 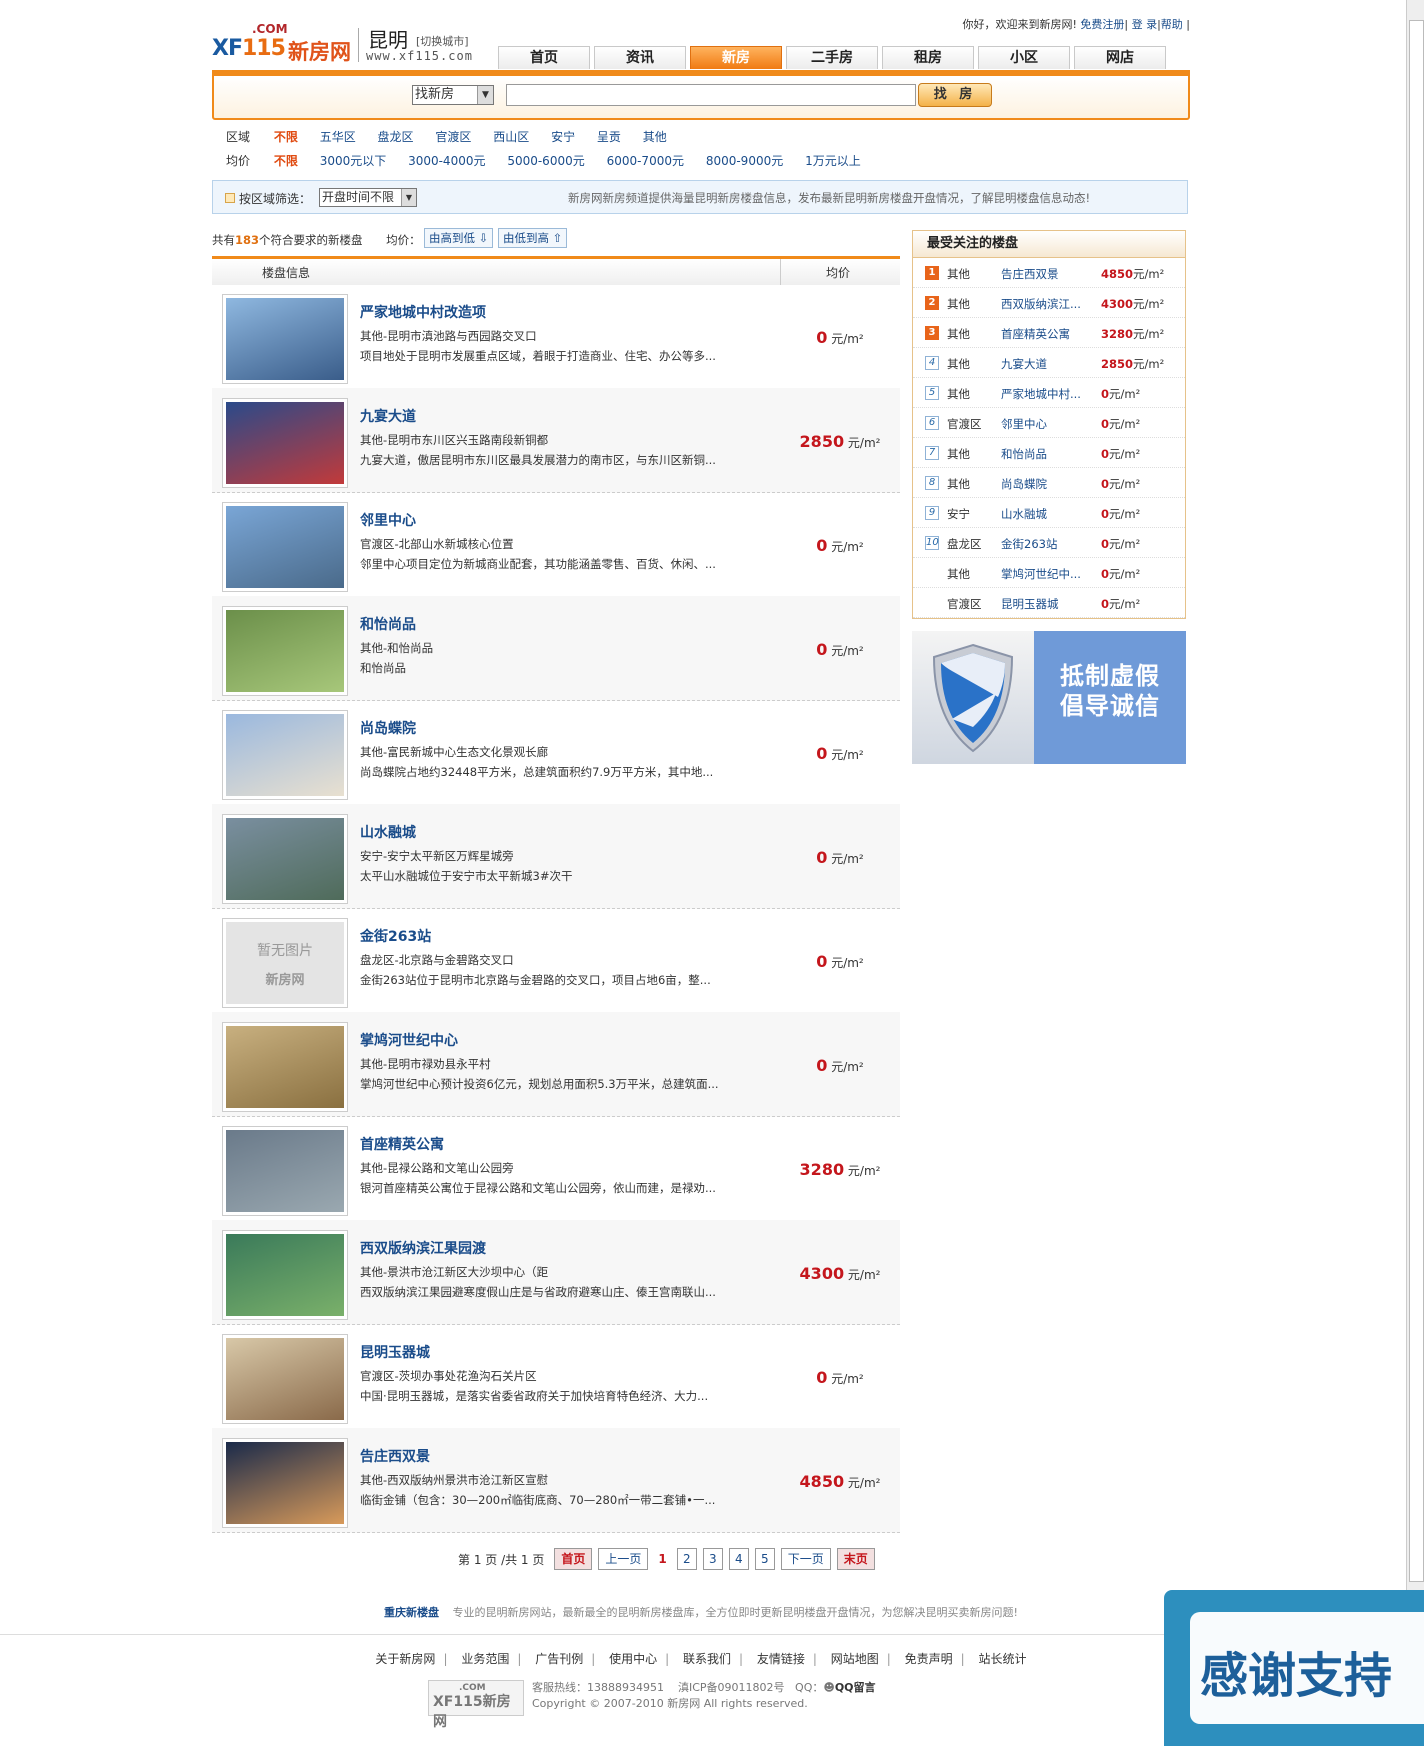 I want to click on region-option: 安宁, so click(x=563, y=137).